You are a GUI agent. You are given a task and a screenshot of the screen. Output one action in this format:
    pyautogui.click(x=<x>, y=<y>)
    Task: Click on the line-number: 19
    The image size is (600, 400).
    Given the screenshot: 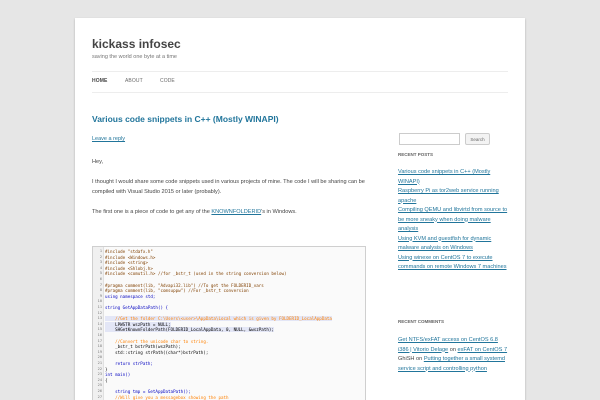 What is the action you would take?
    pyautogui.click(x=99, y=351)
    